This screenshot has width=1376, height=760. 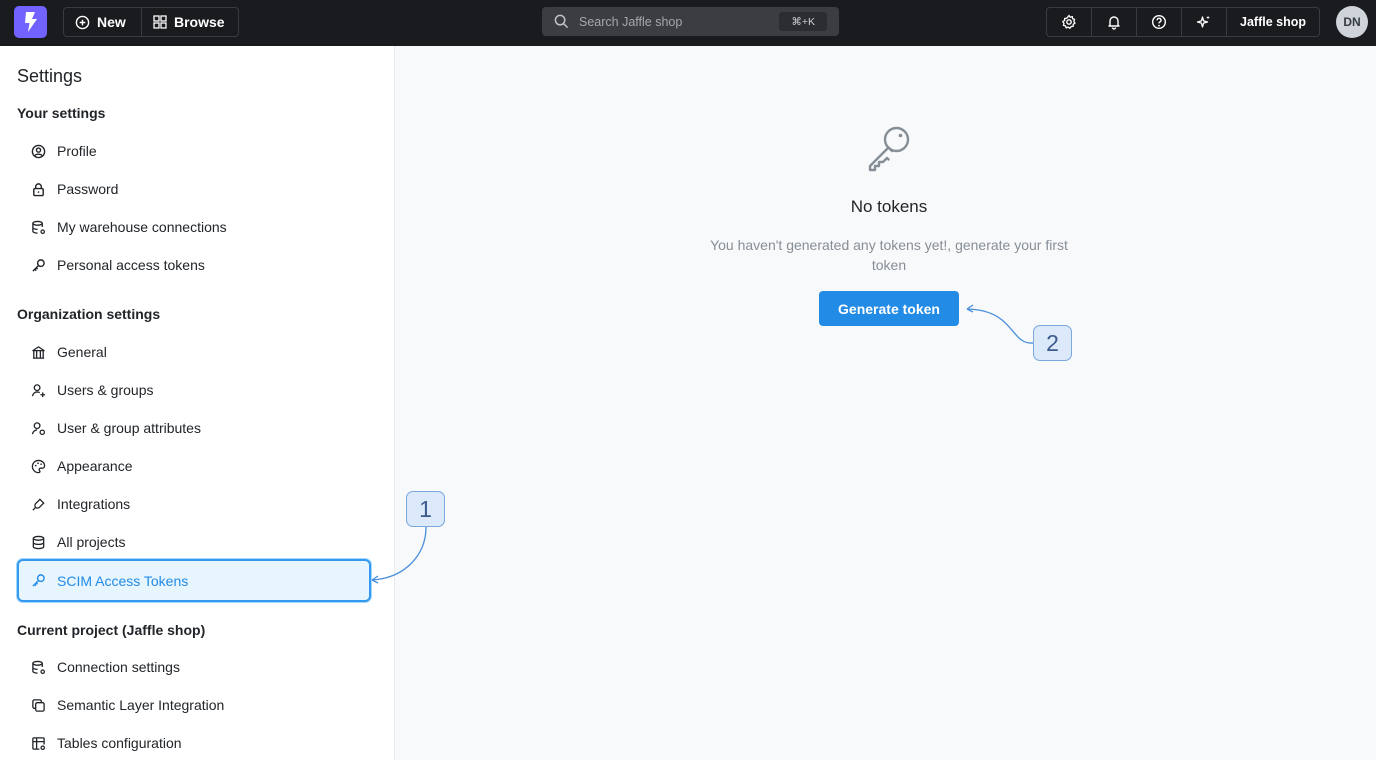 What do you see at coordinates (111, 22) in the screenshot?
I see `new-button-label: New` at bounding box center [111, 22].